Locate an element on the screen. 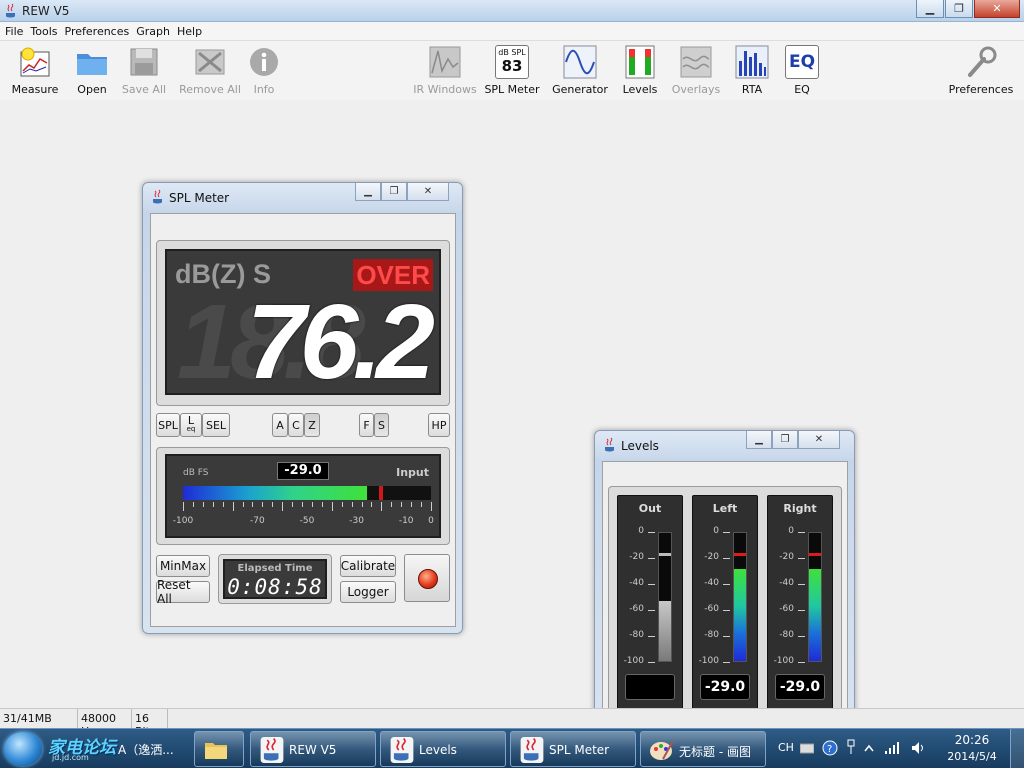  elapsed-time-frame: Elapsed Time 0:08:58 is located at coordinates (275, 579).